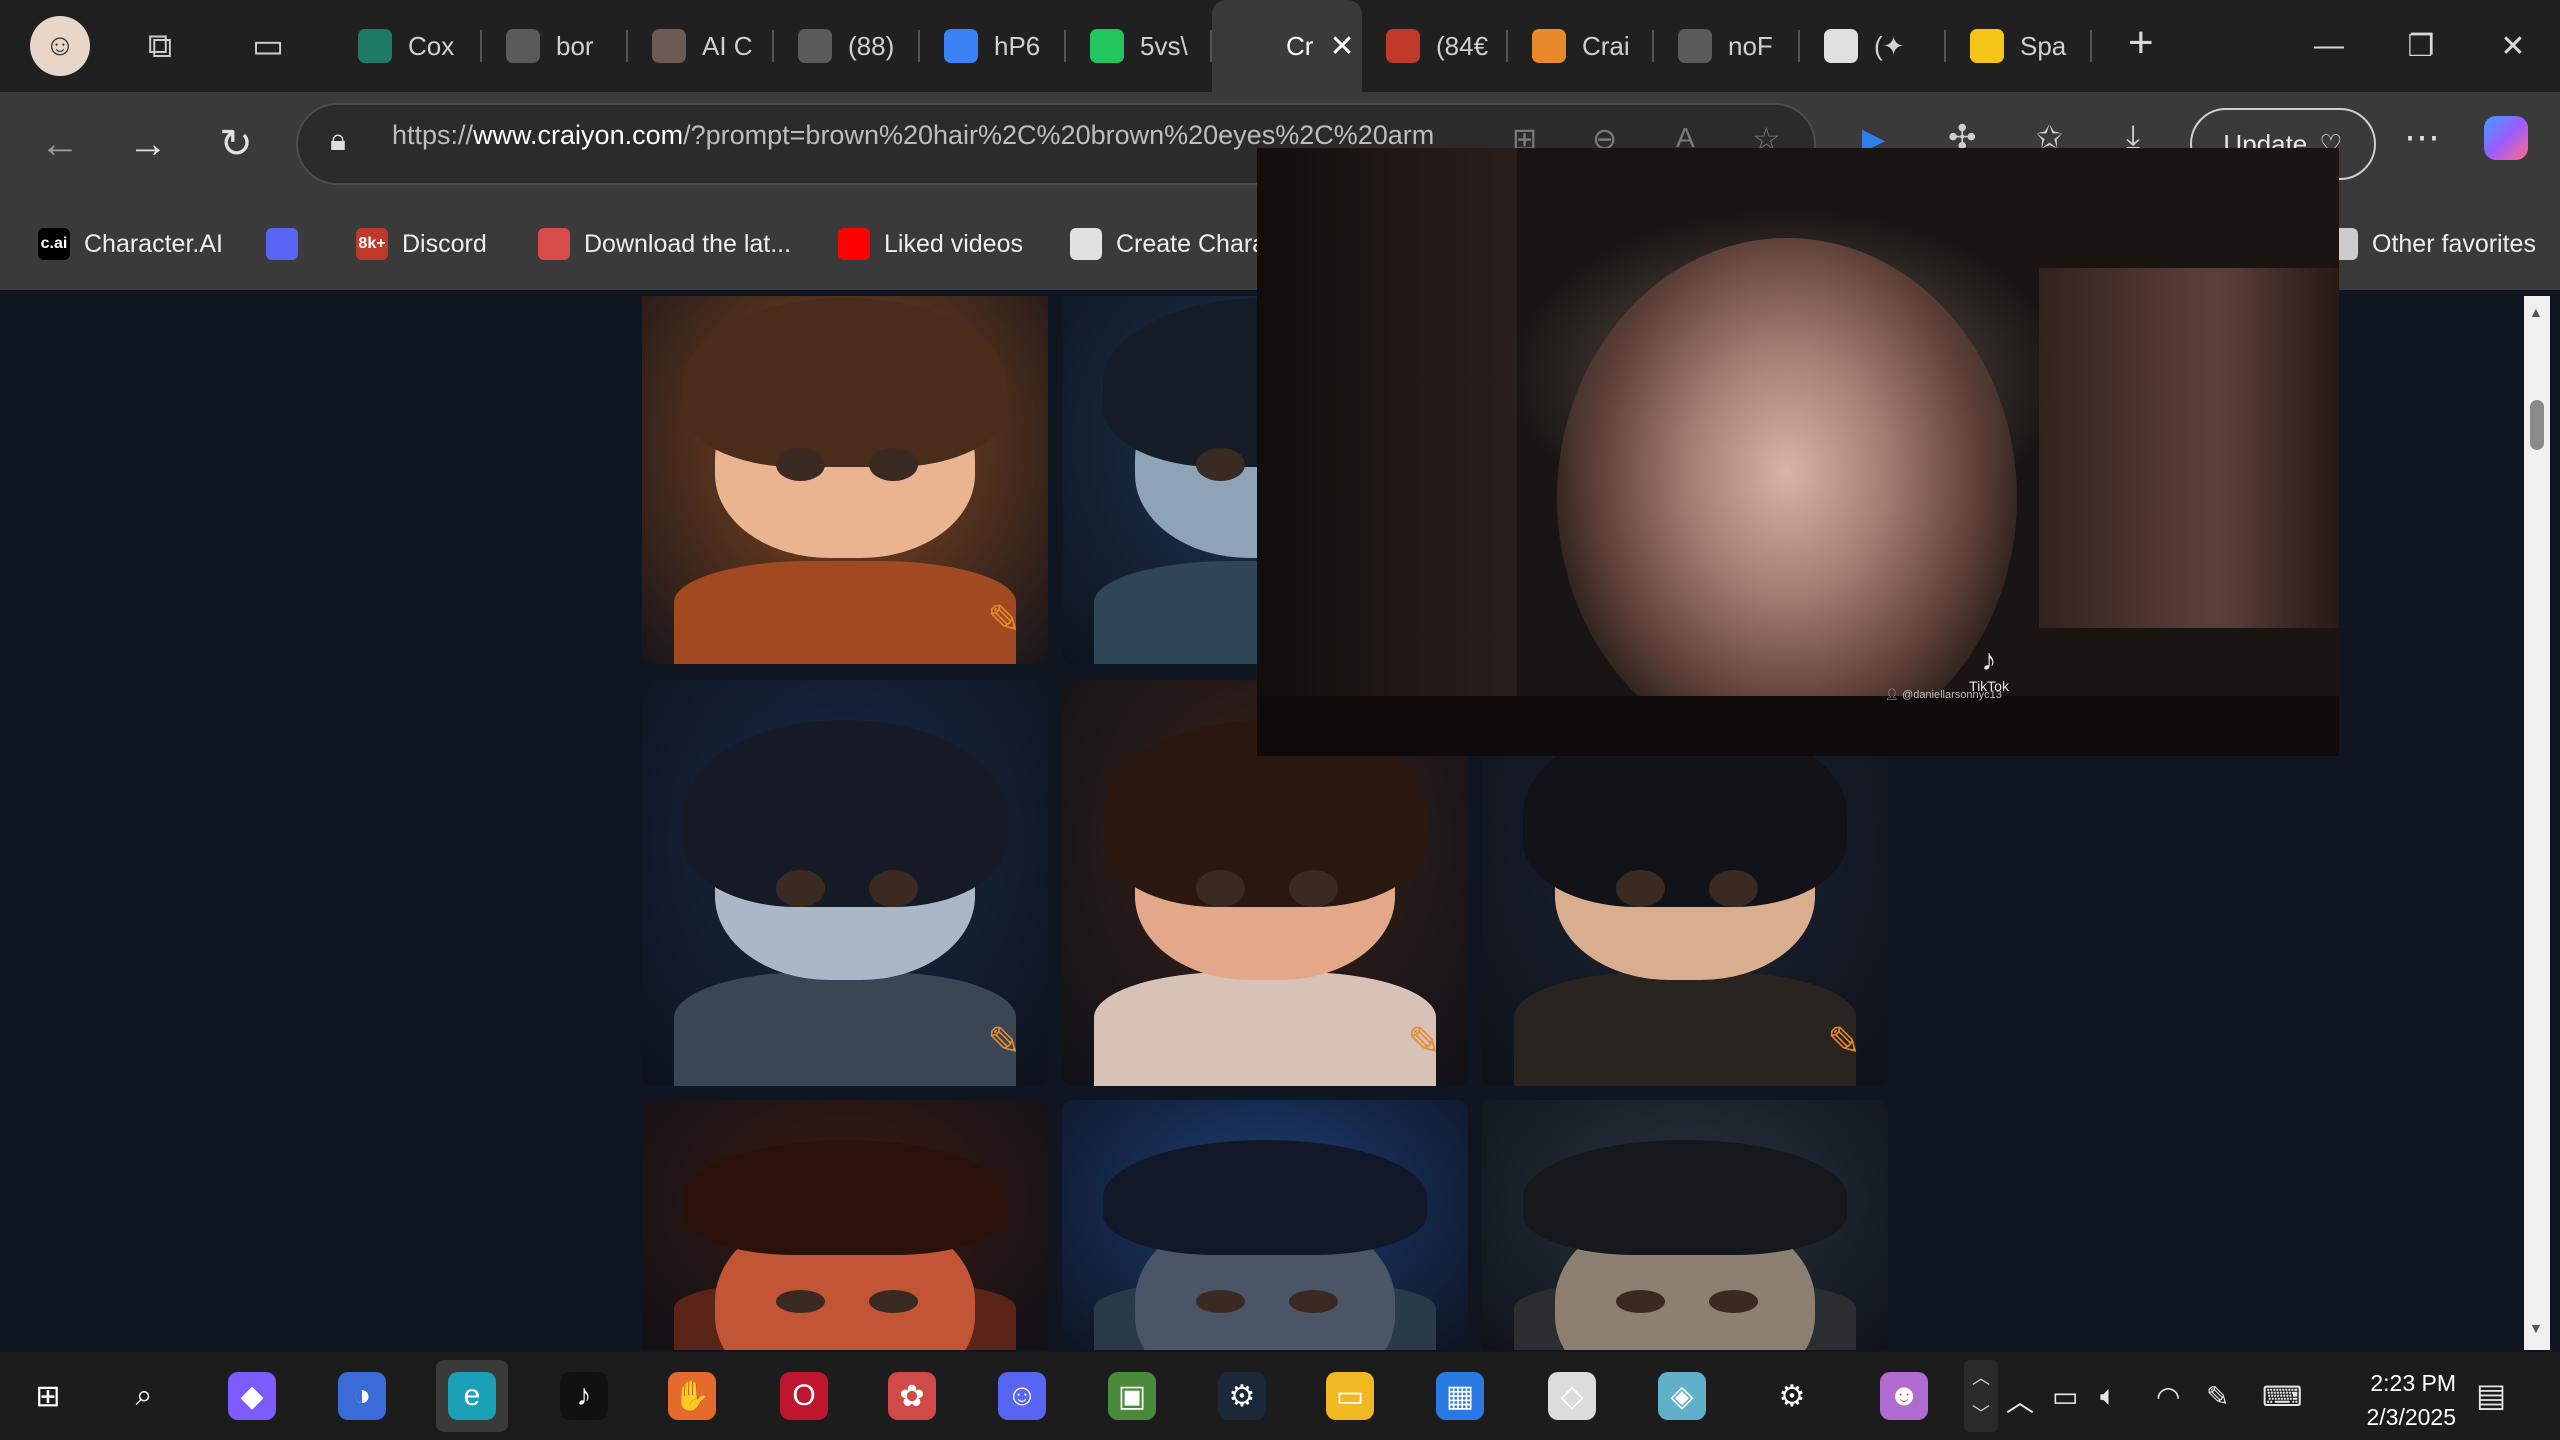 The height and width of the screenshot is (1440, 2560). What do you see at coordinates (2108, 1396) in the screenshot?
I see `volume-icon: 🔈︎` at bounding box center [2108, 1396].